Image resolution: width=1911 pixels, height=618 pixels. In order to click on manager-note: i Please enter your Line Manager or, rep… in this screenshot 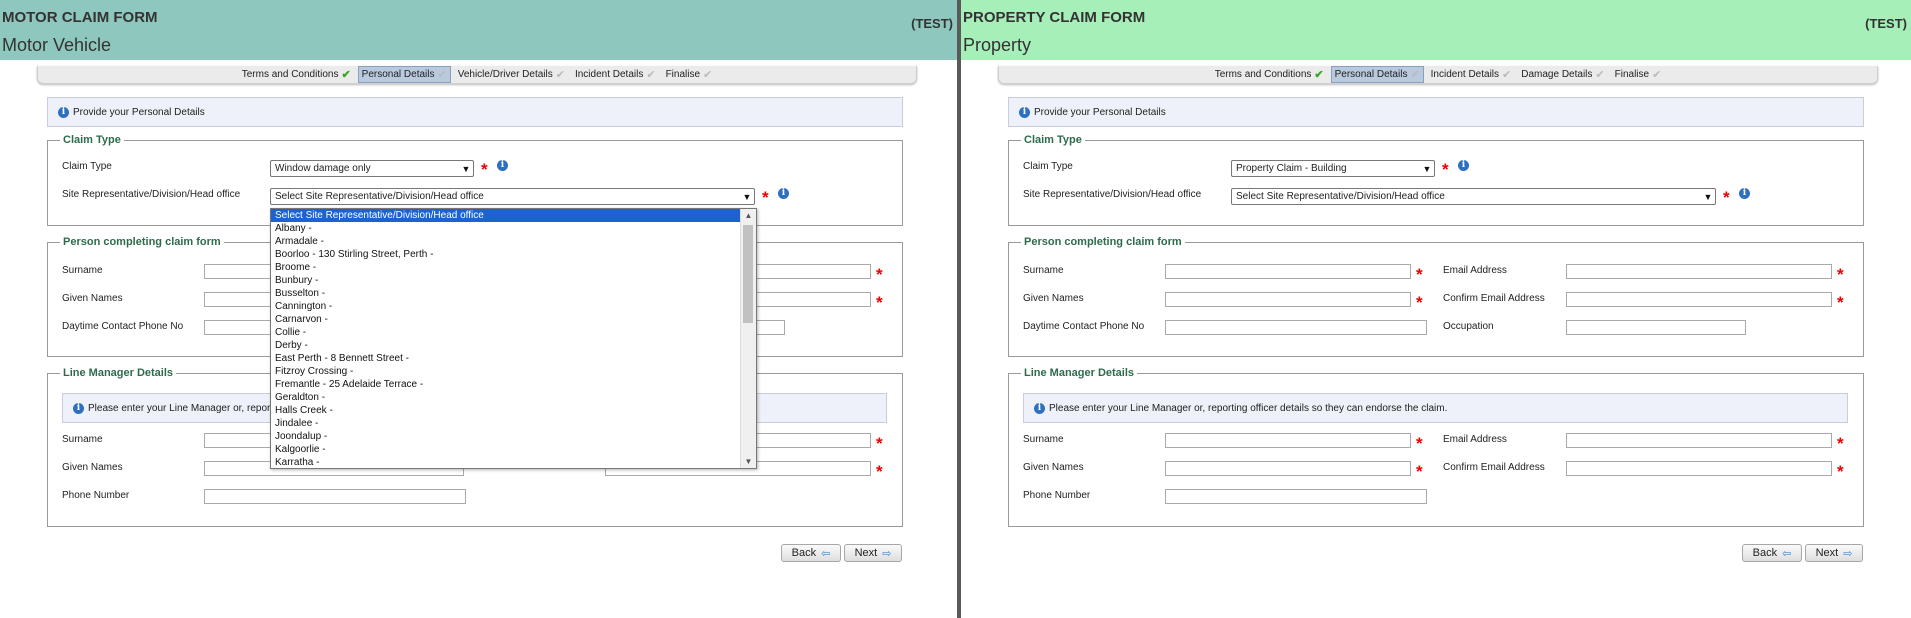, I will do `click(1435, 408)`.